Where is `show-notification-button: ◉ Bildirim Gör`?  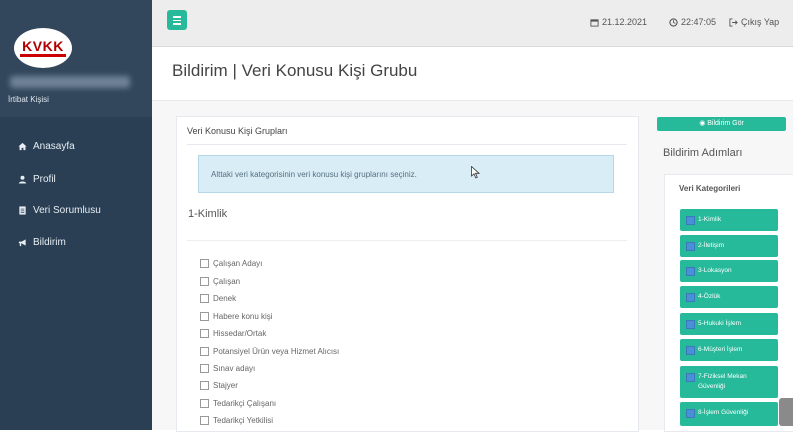
show-notification-button: ◉ Bildirim Gör is located at coordinates (721, 124).